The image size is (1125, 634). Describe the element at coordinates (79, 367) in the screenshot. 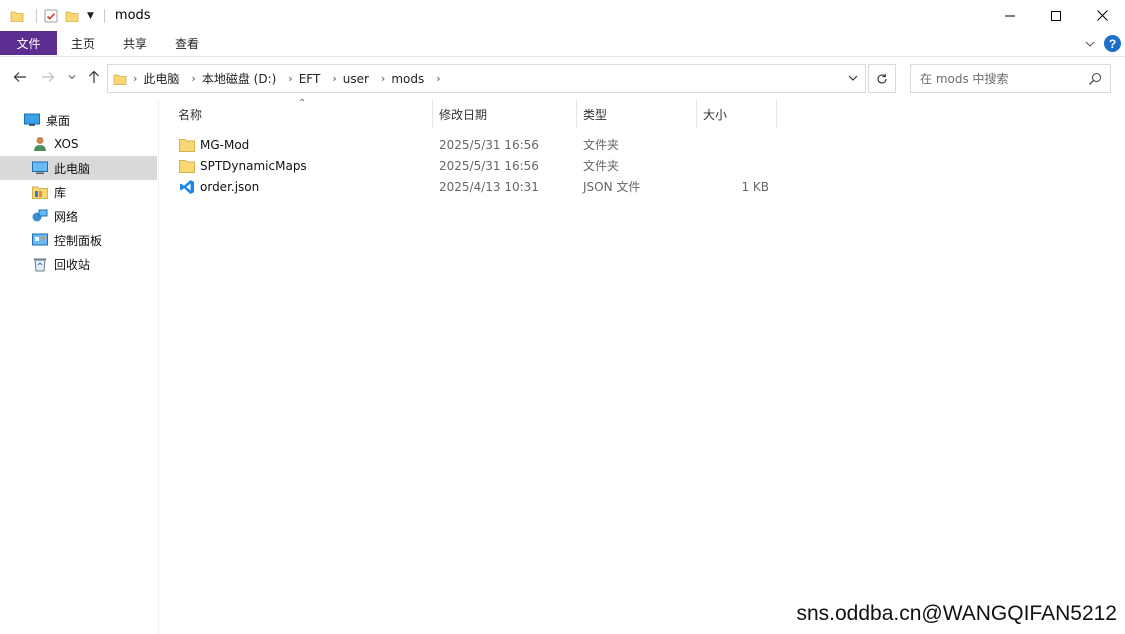

I see `navigation-pane: 桌面 XOS 此电脑 库 网络 控制面板 回收站` at that location.